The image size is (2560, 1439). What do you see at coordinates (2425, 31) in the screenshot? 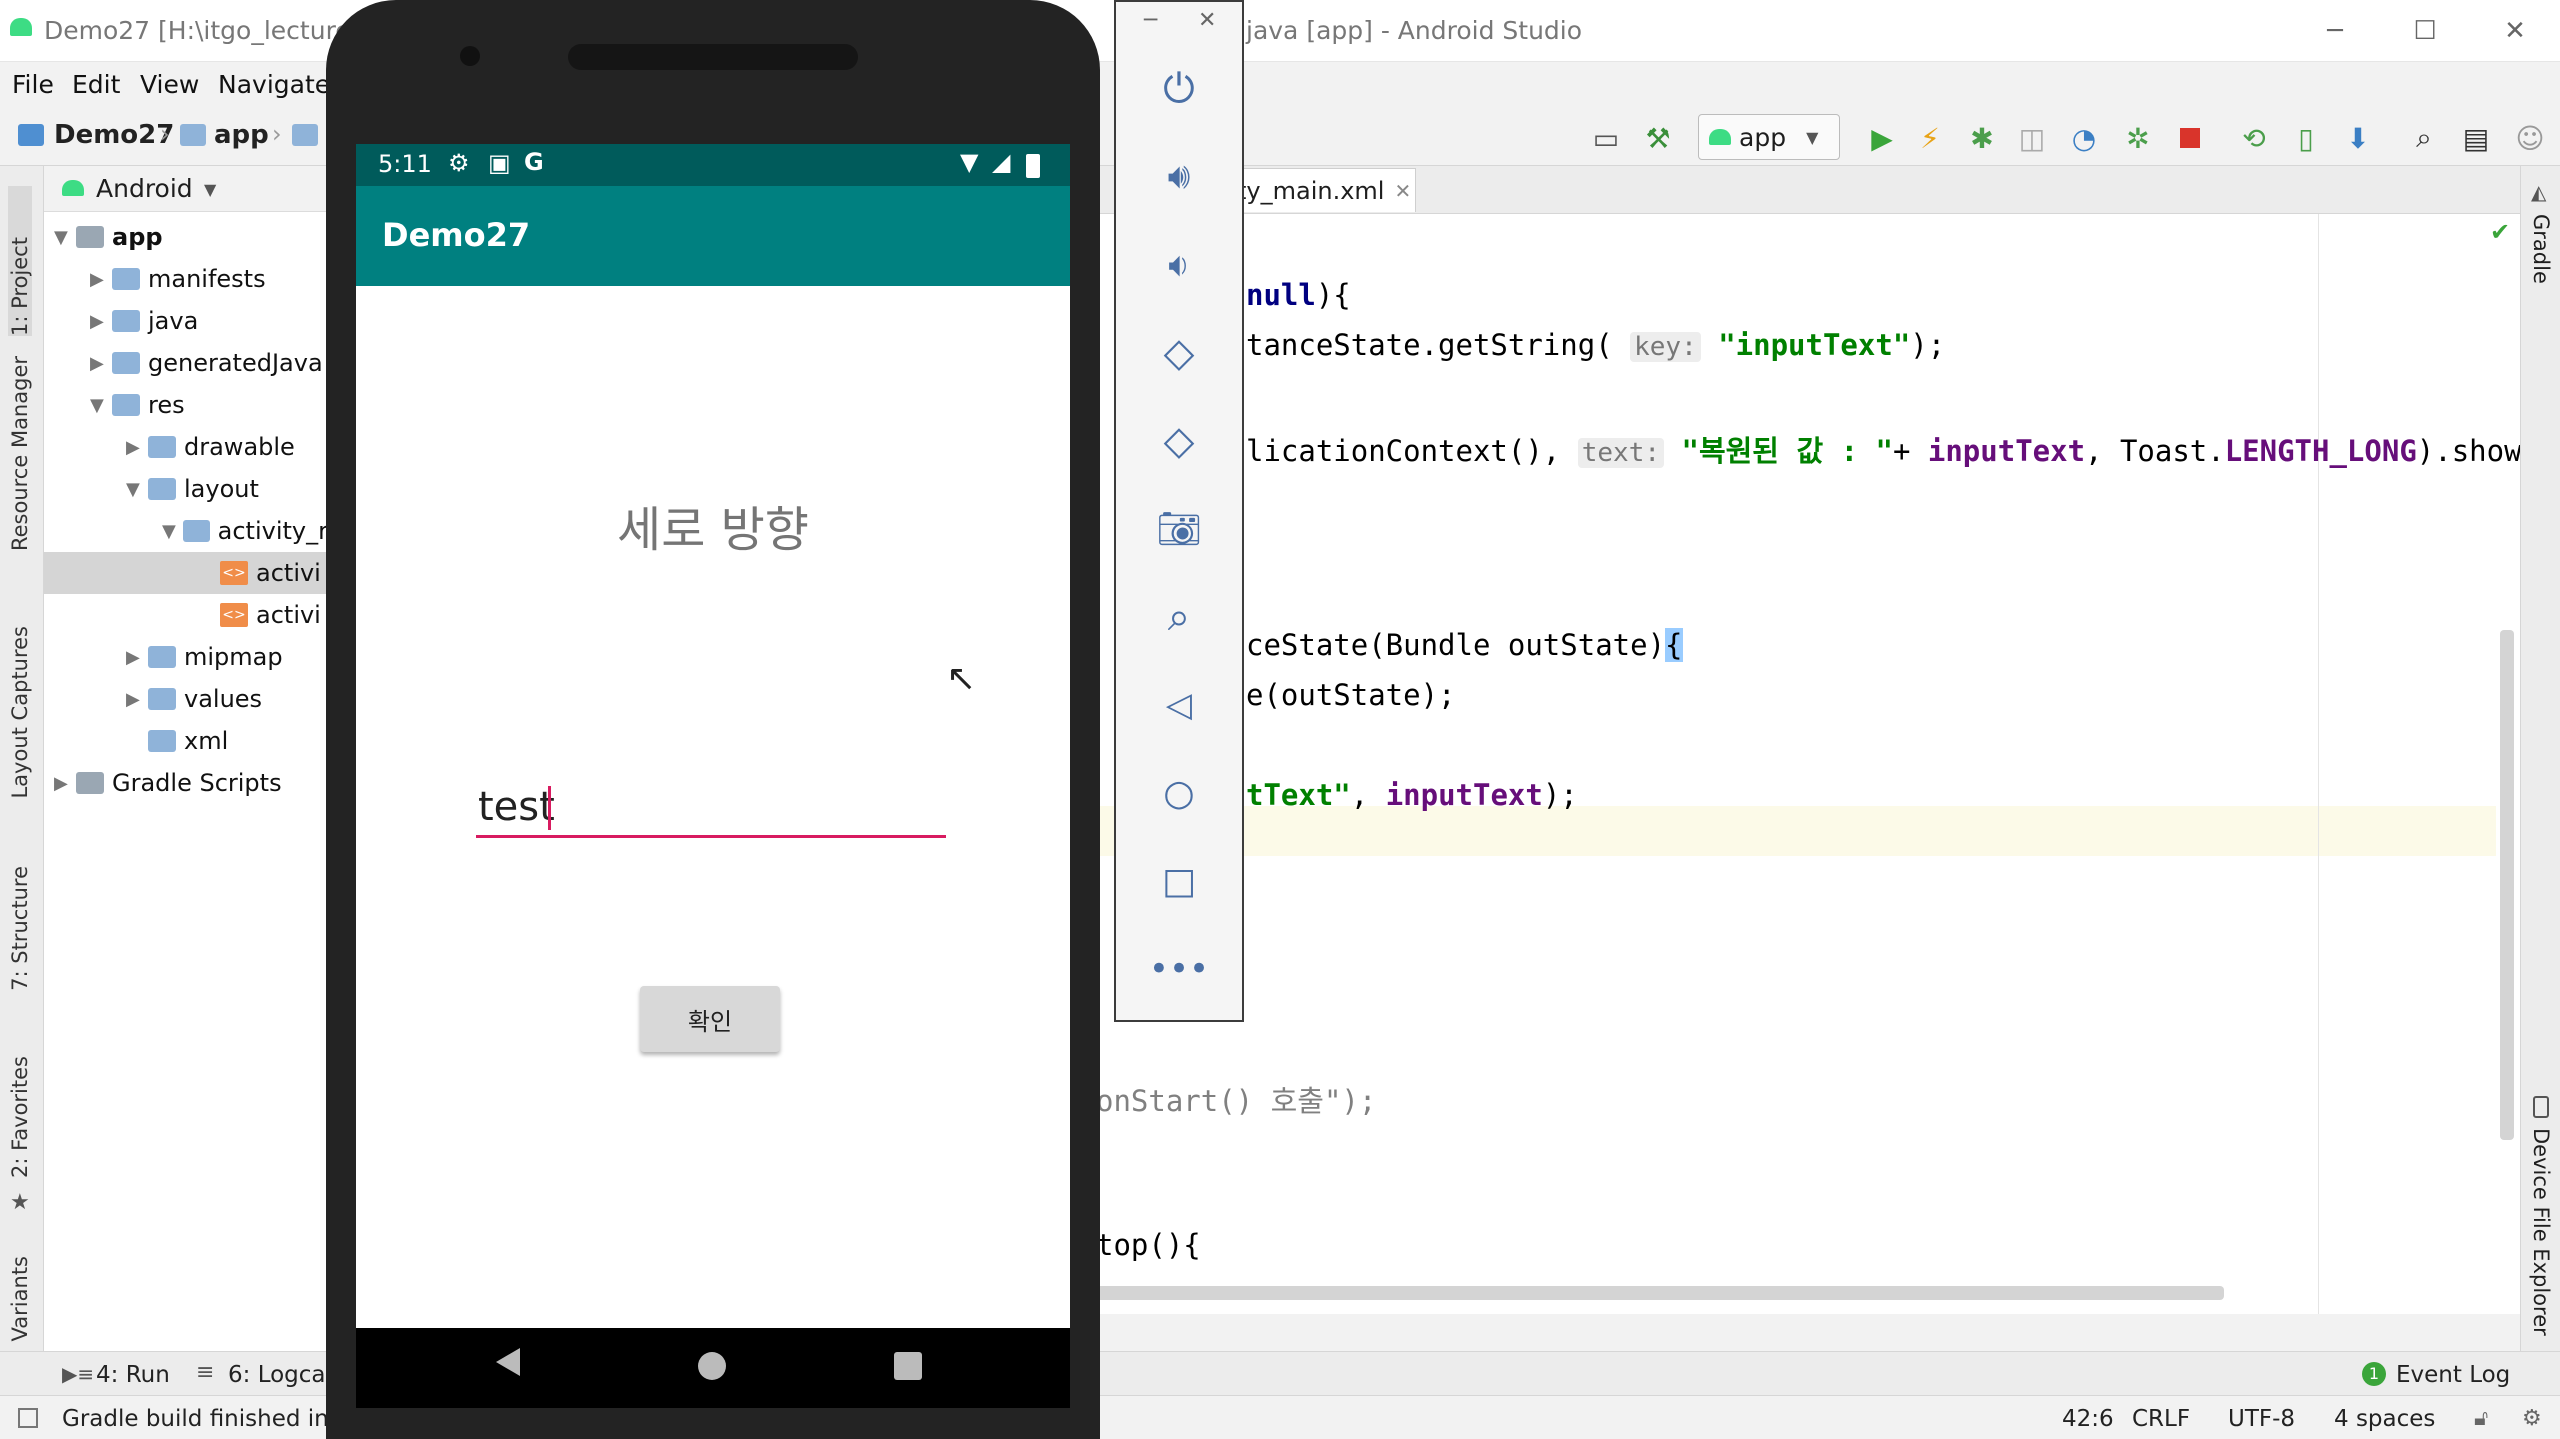
I see `maximize-button: ☐` at bounding box center [2425, 31].